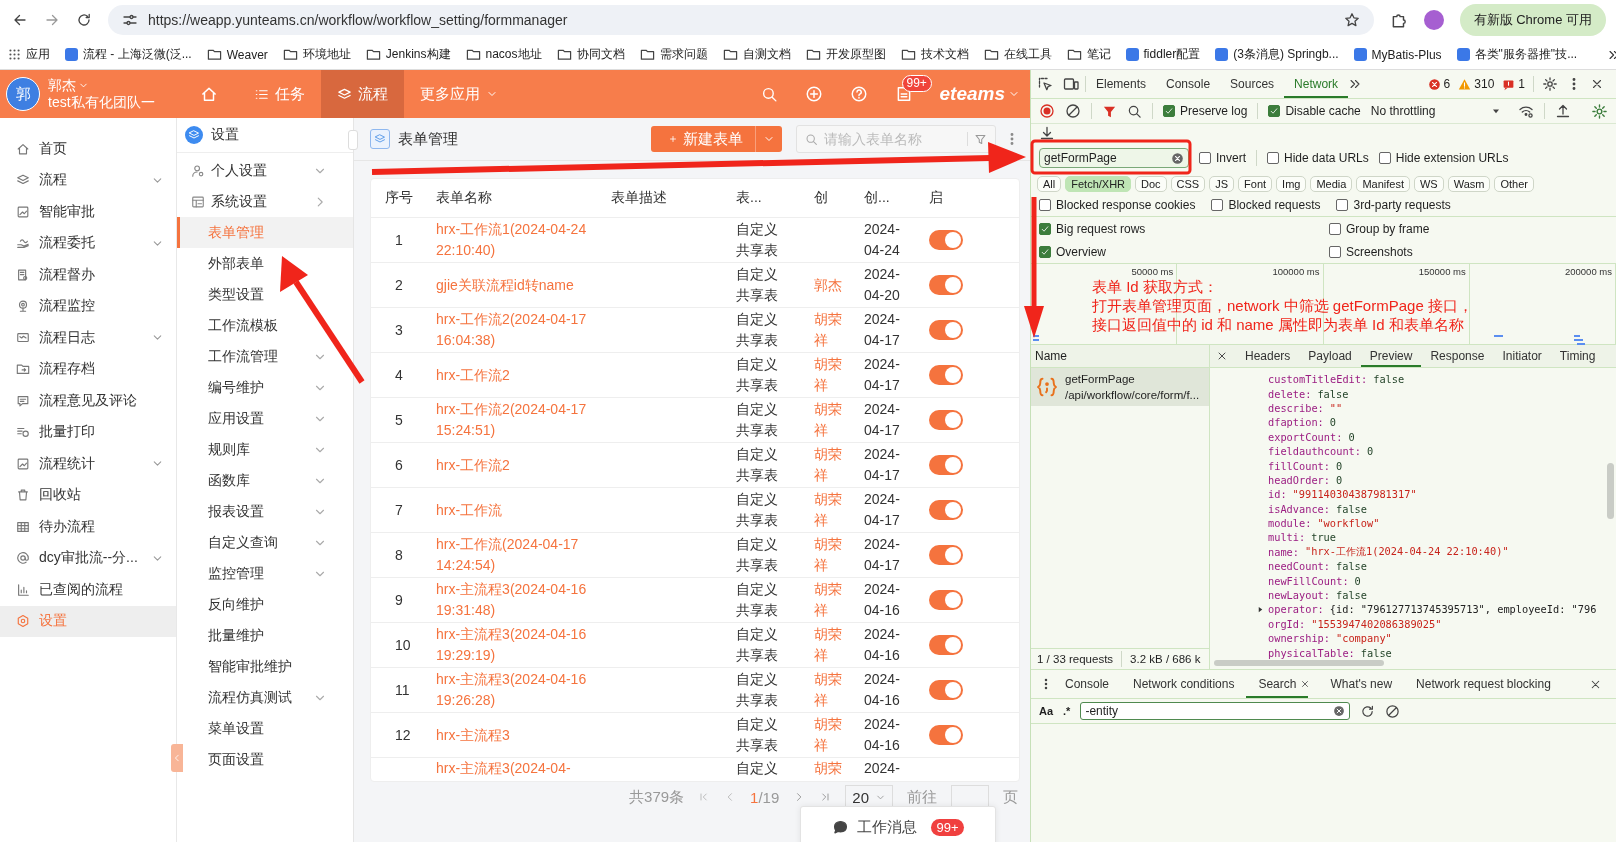 The width and height of the screenshot is (1616, 842). I want to click on devtools-tab: Console, so click(1188, 84).